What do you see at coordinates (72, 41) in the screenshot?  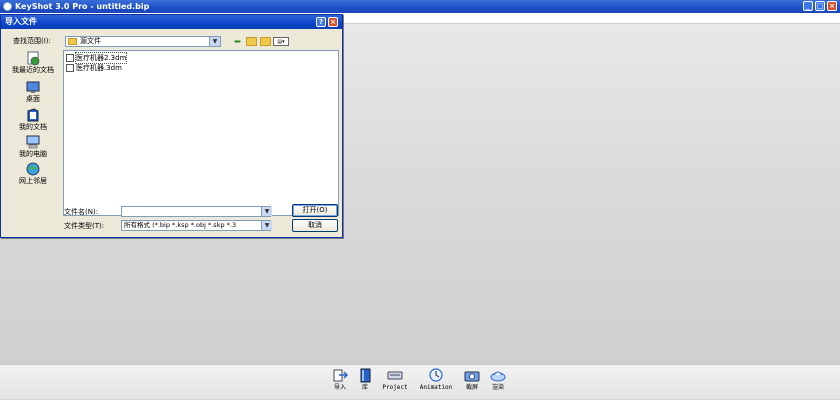 I see `folder-icon` at bounding box center [72, 41].